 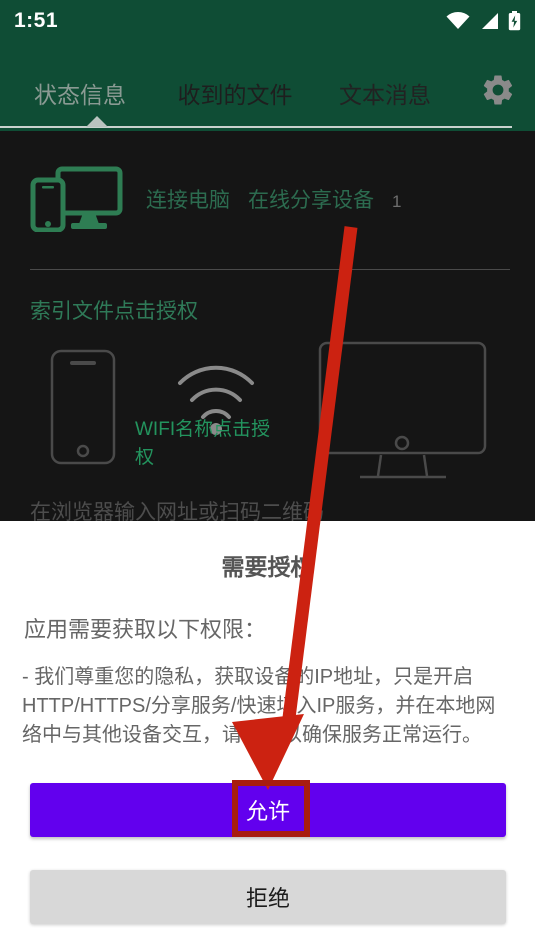 What do you see at coordinates (385, 90) in the screenshot?
I see `tab-text-messages: 文本消息` at bounding box center [385, 90].